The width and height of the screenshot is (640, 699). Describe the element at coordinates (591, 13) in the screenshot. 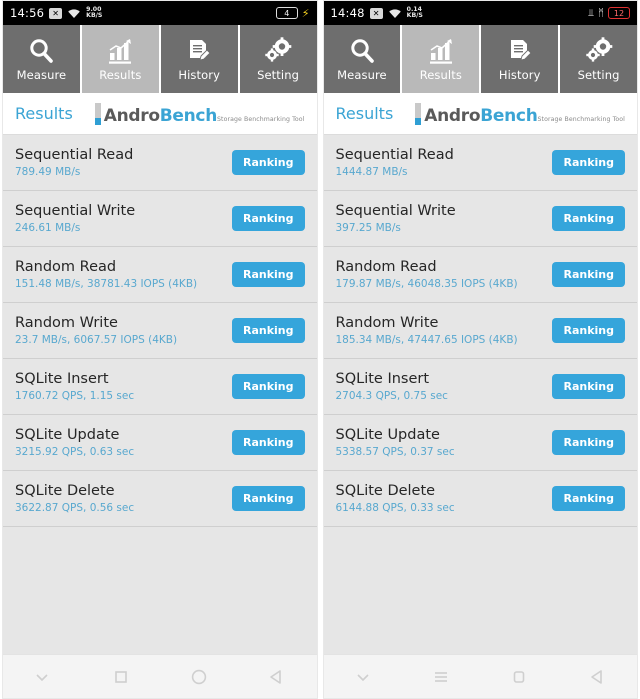

I see `vibrate-icon: ⫫` at that location.